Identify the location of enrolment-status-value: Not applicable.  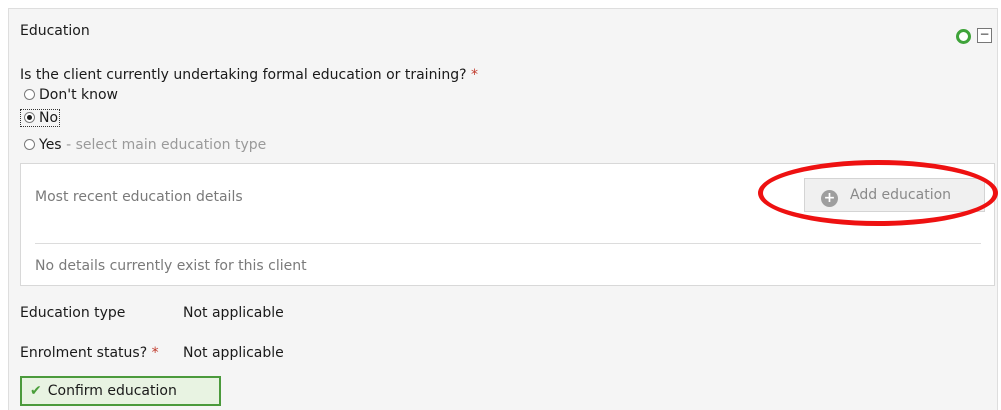
(233, 353).